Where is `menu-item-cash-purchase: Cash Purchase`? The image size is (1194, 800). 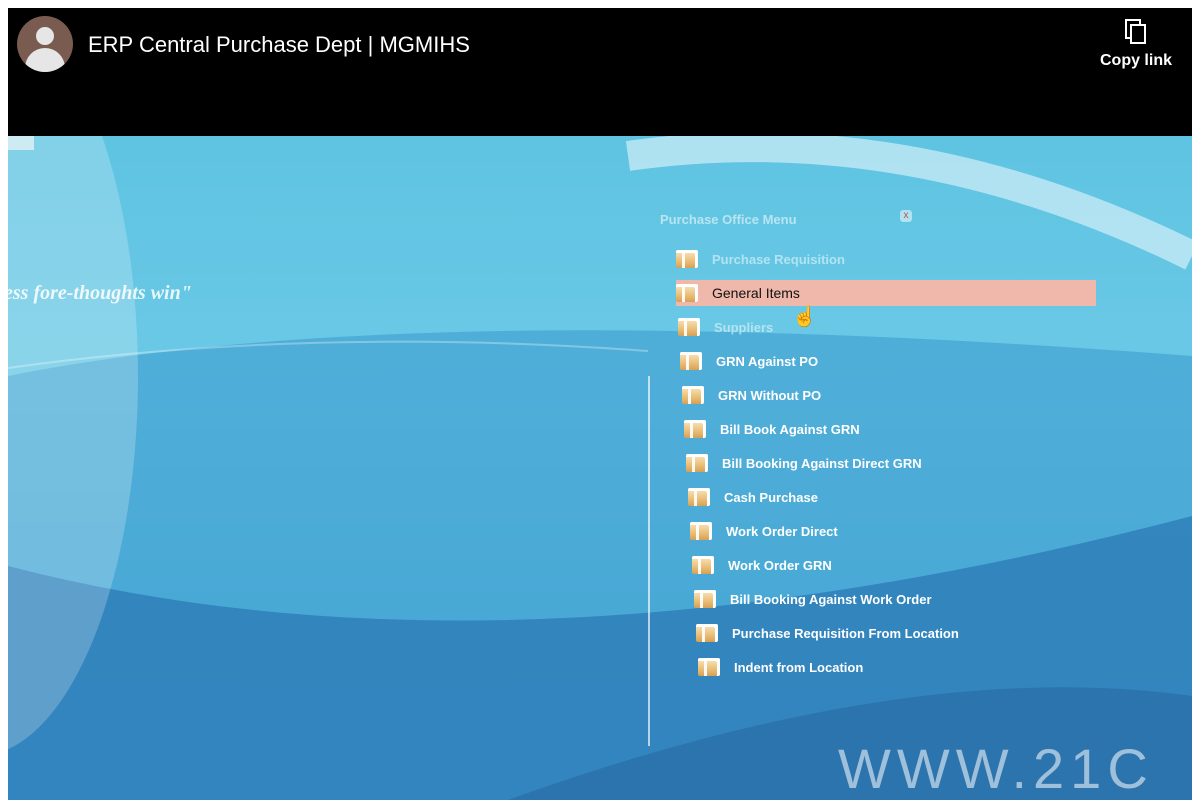 menu-item-cash-purchase: Cash Purchase is located at coordinates (753, 497).